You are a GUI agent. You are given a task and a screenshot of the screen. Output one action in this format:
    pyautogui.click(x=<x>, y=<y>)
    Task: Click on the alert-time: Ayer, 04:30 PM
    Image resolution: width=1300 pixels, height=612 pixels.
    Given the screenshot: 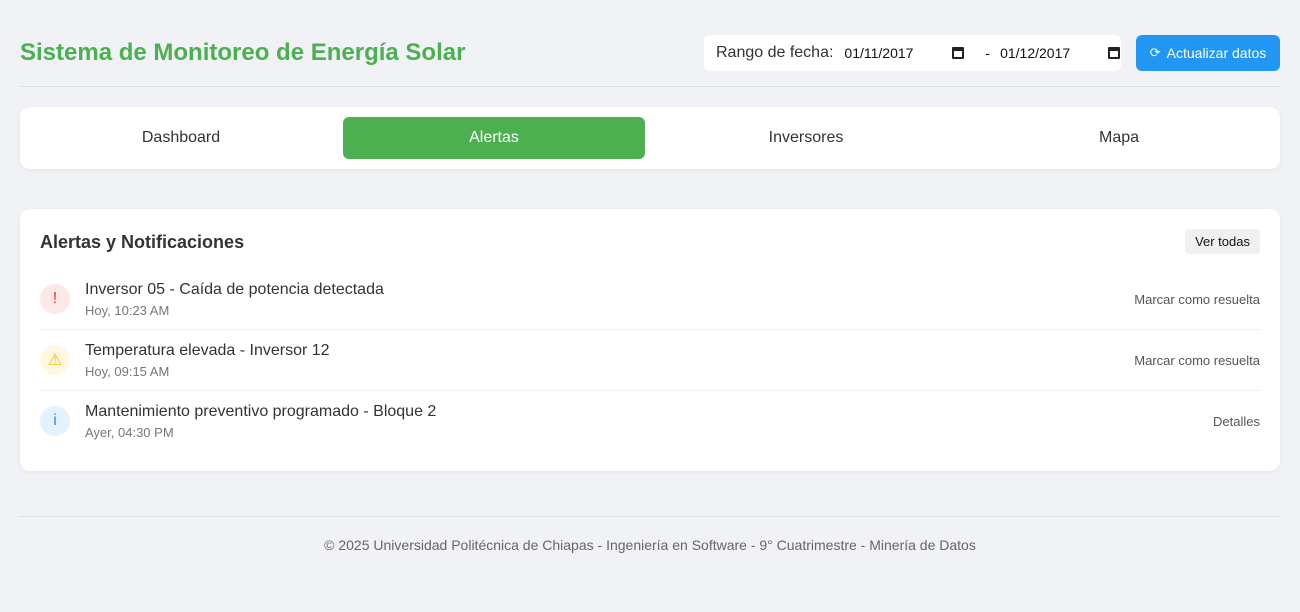 What is the action you would take?
    pyautogui.click(x=129, y=432)
    